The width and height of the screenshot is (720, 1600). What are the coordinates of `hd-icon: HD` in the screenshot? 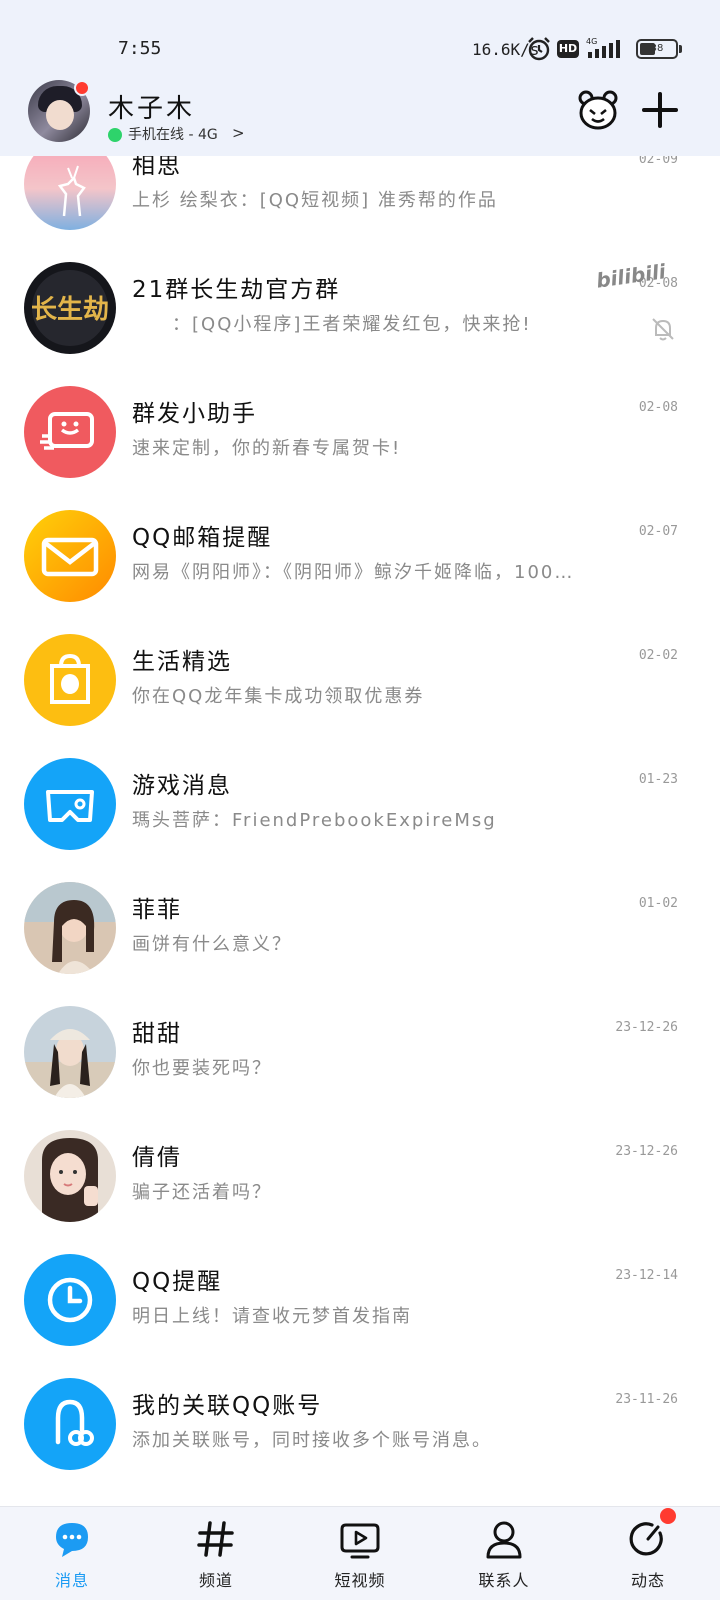 It's located at (568, 49).